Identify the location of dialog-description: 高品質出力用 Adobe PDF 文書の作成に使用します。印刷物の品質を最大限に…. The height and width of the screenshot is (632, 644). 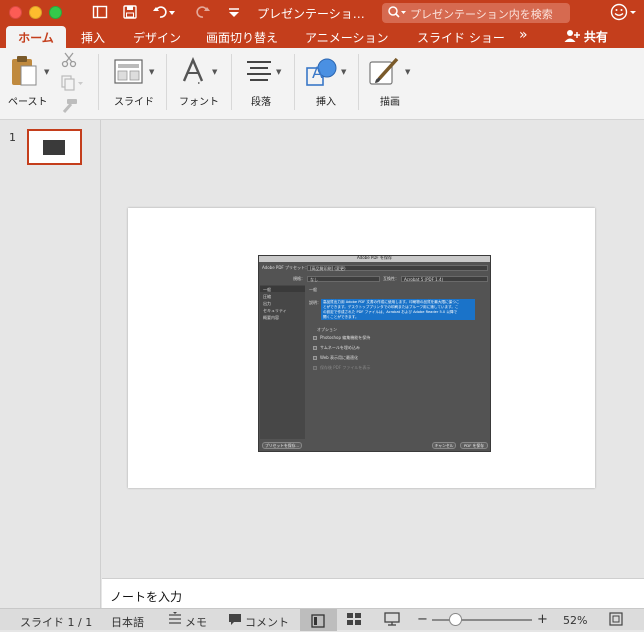
(398, 309).